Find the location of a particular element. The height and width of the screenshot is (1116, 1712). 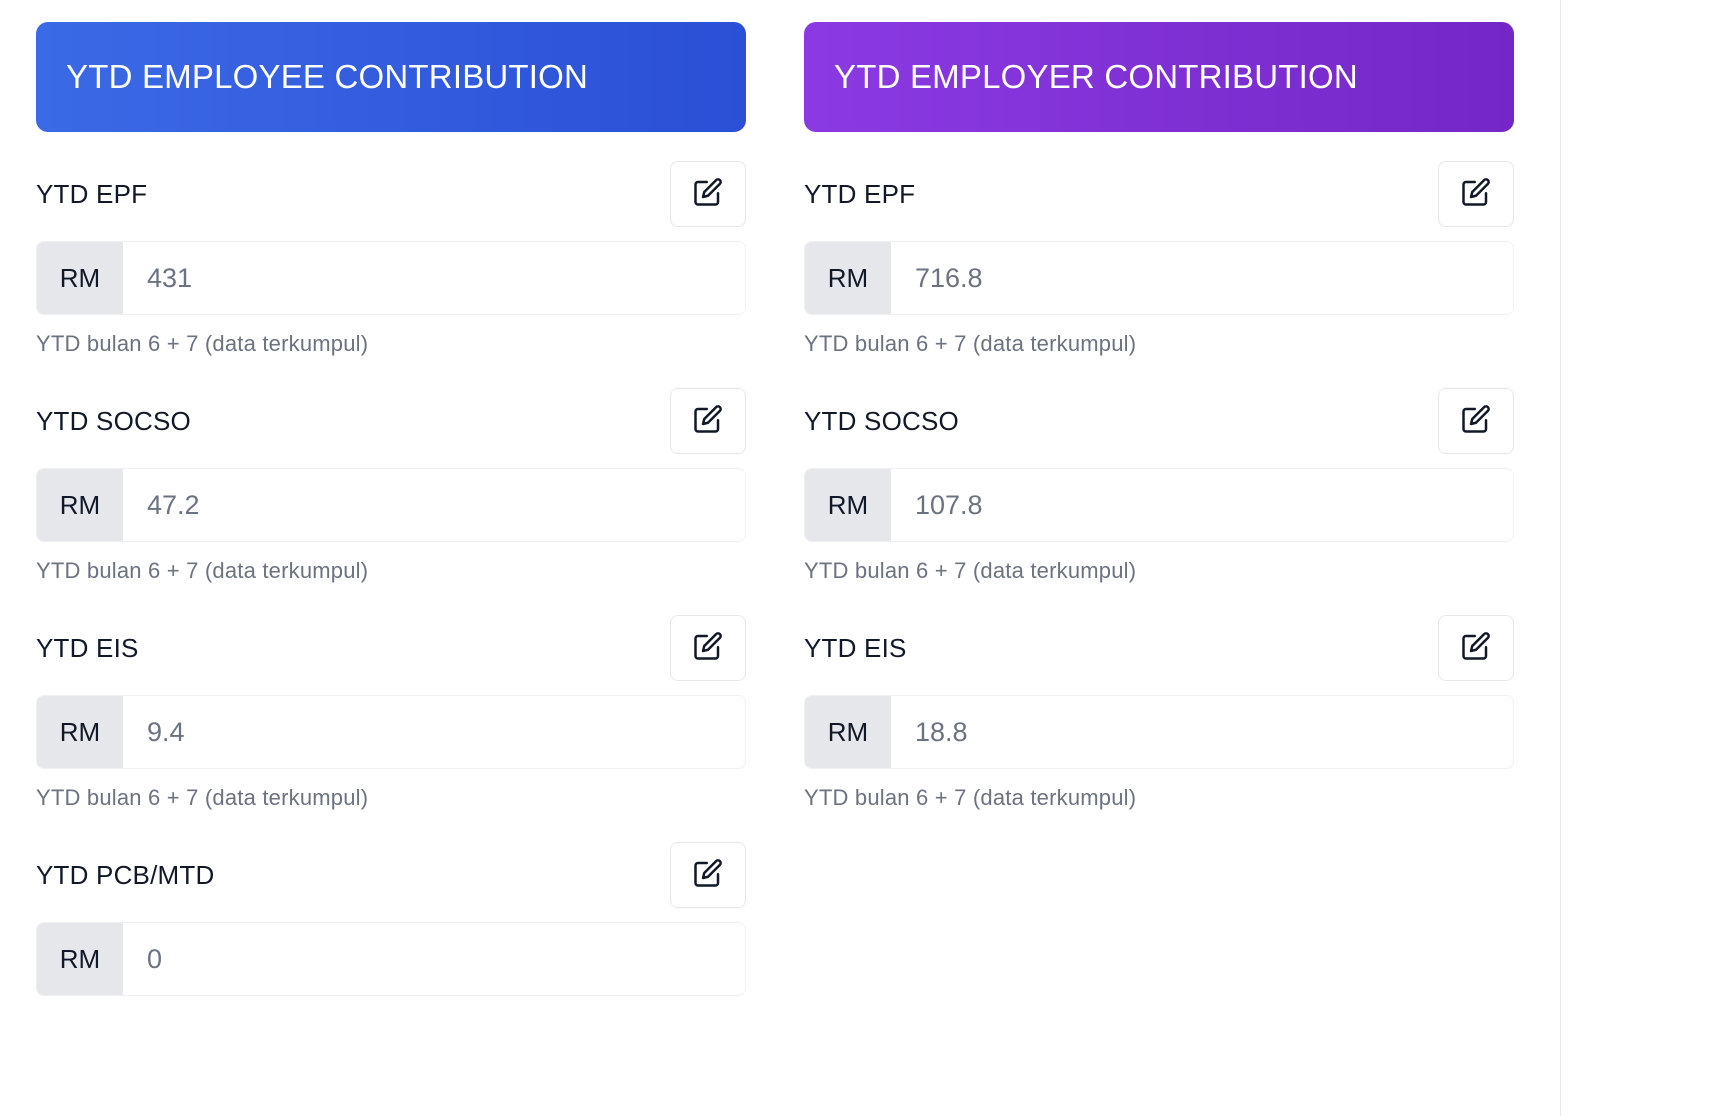

employer-contribution-title: YTD EMPLOYER CONTRIBUTION is located at coordinates (1096, 76).